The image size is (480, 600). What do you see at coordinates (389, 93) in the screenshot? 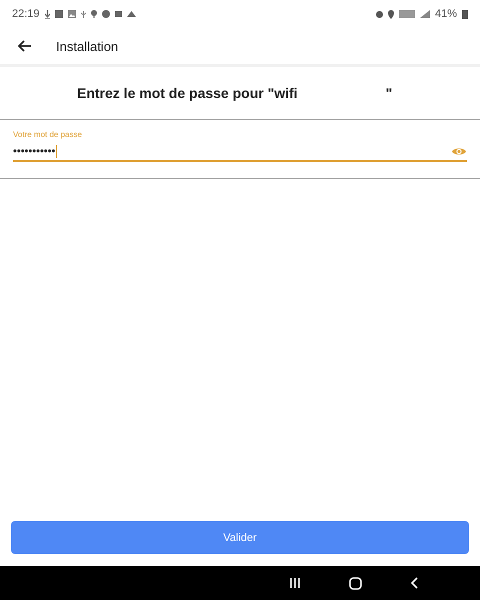
I see `closing-quote: "` at bounding box center [389, 93].